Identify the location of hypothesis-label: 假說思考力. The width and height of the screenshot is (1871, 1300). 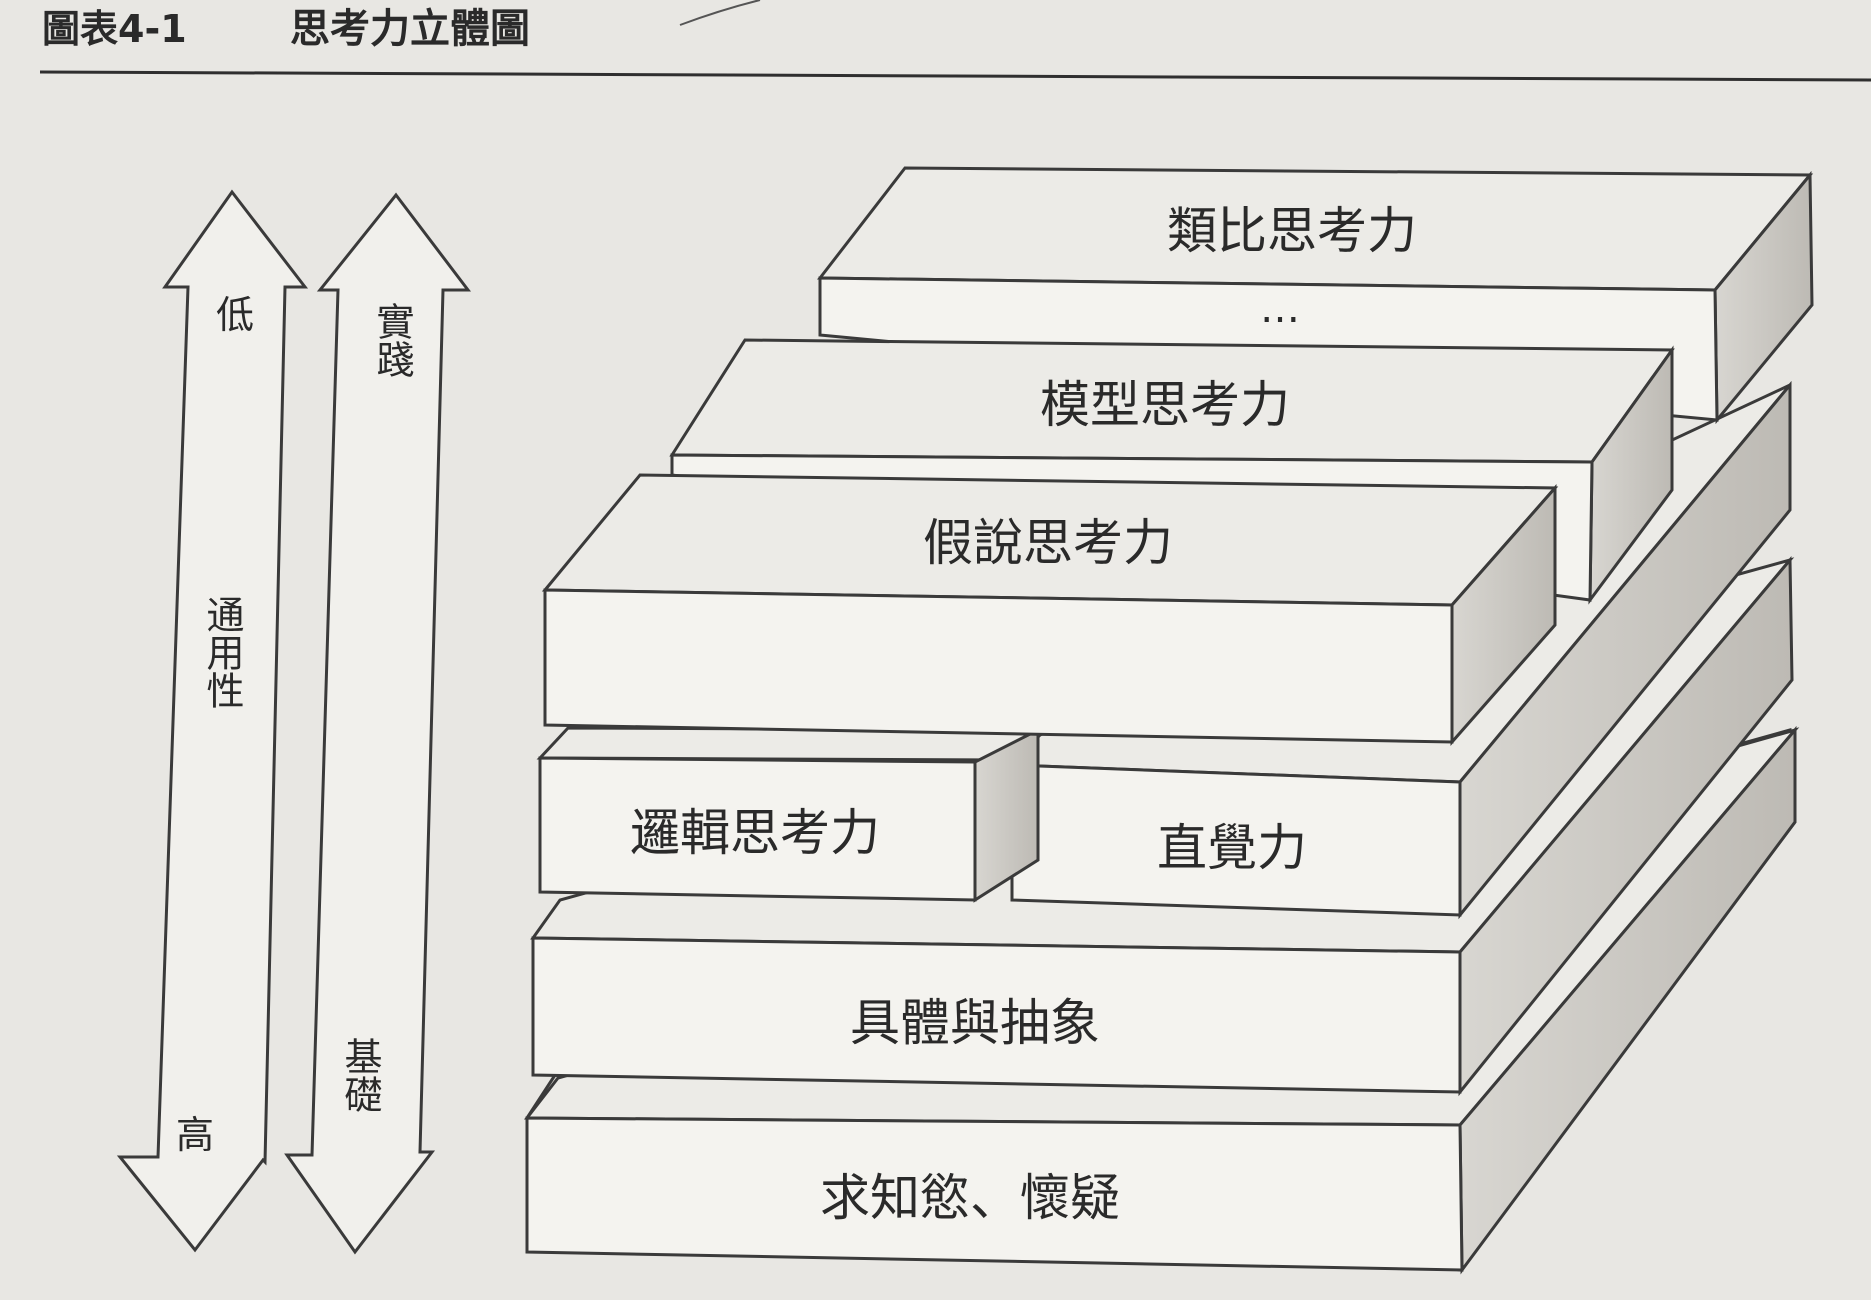
(1048, 543).